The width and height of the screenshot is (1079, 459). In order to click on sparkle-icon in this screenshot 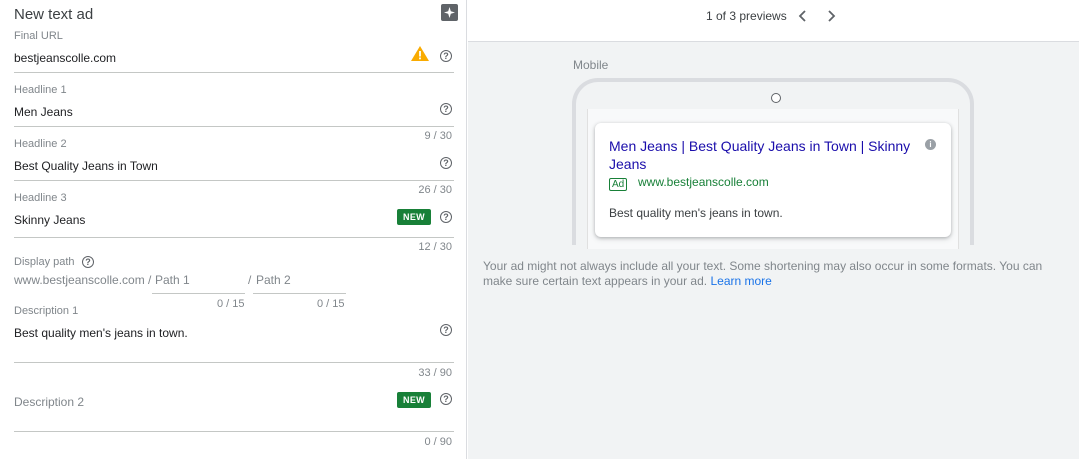, I will do `click(449, 12)`.